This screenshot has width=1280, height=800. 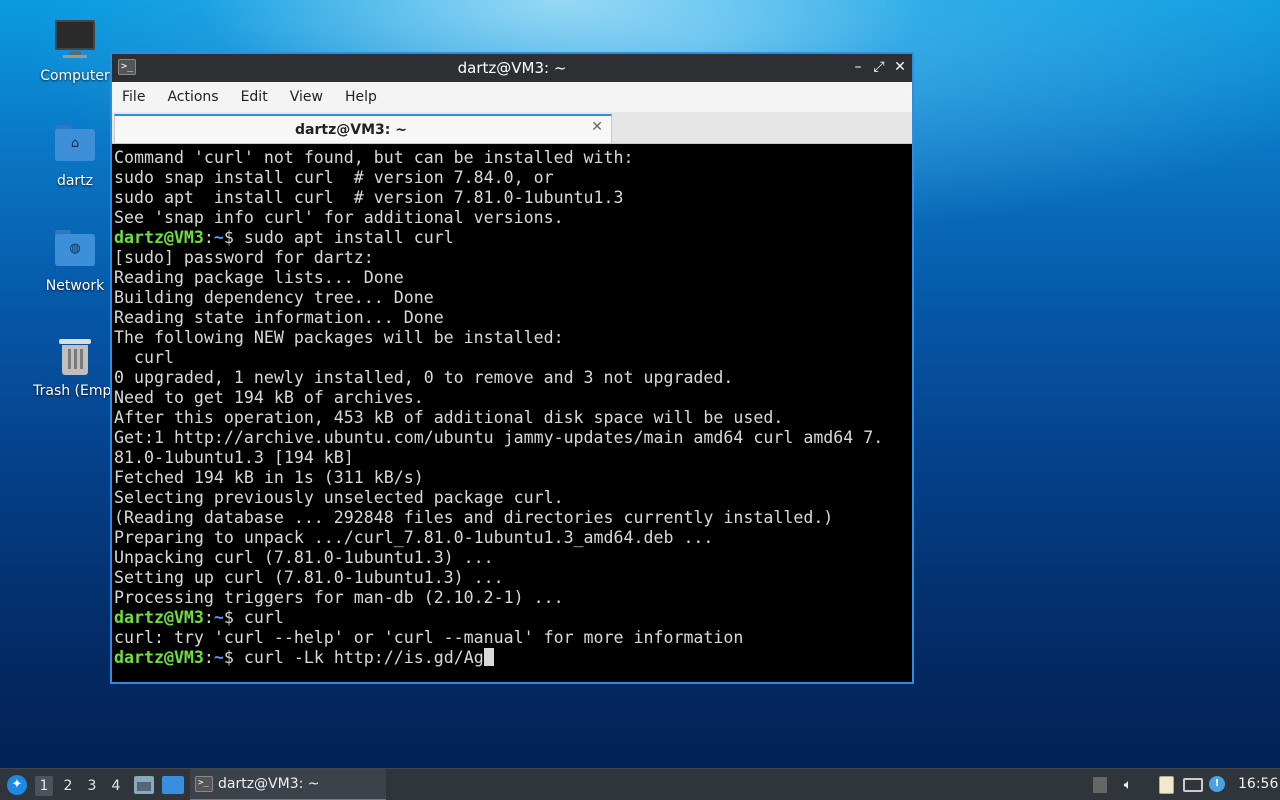 I want to click on desktop-icon-label: Network, so click(x=75, y=286).